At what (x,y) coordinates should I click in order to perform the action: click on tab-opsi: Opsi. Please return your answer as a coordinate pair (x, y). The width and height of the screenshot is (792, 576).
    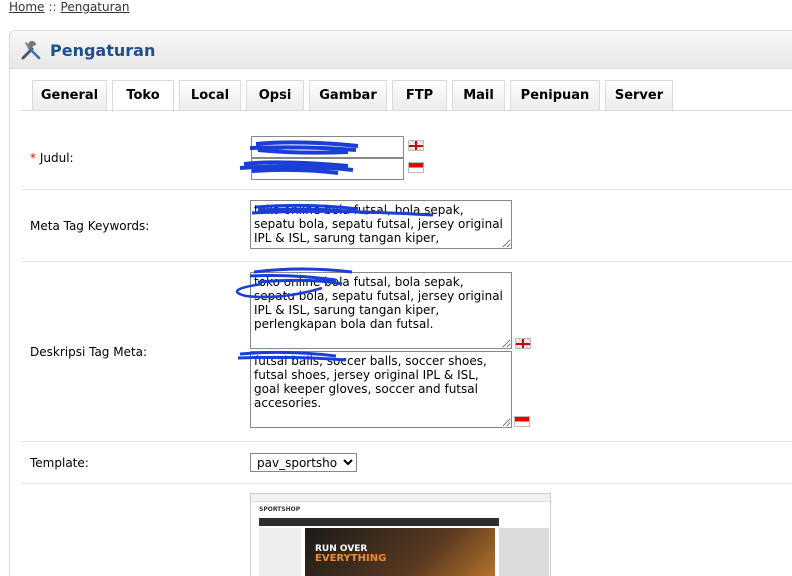
    Looking at the image, I should click on (275, 95).